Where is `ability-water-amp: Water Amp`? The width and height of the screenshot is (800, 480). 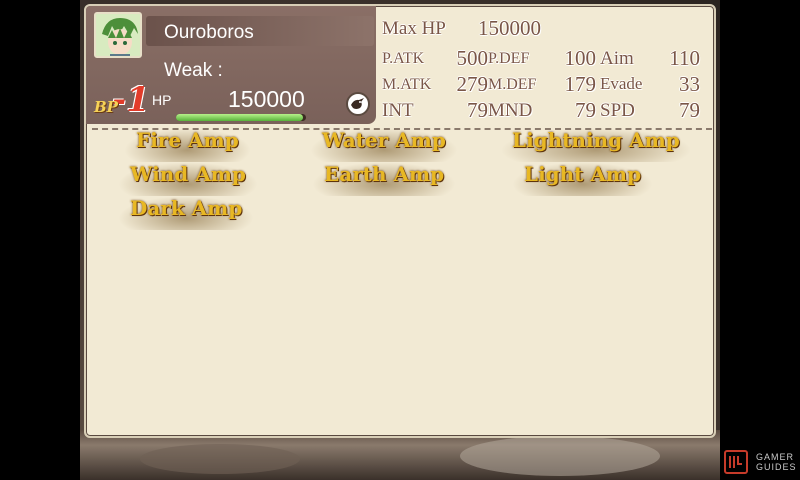
ability-water-amp: Water Amp is located at coordinates (384, 145).